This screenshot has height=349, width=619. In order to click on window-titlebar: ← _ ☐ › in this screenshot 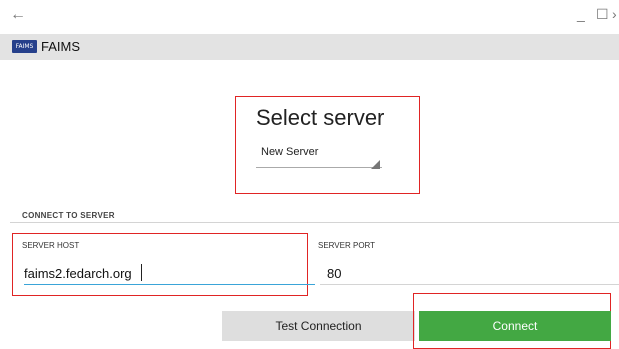, I will do `click(309, 17)`.